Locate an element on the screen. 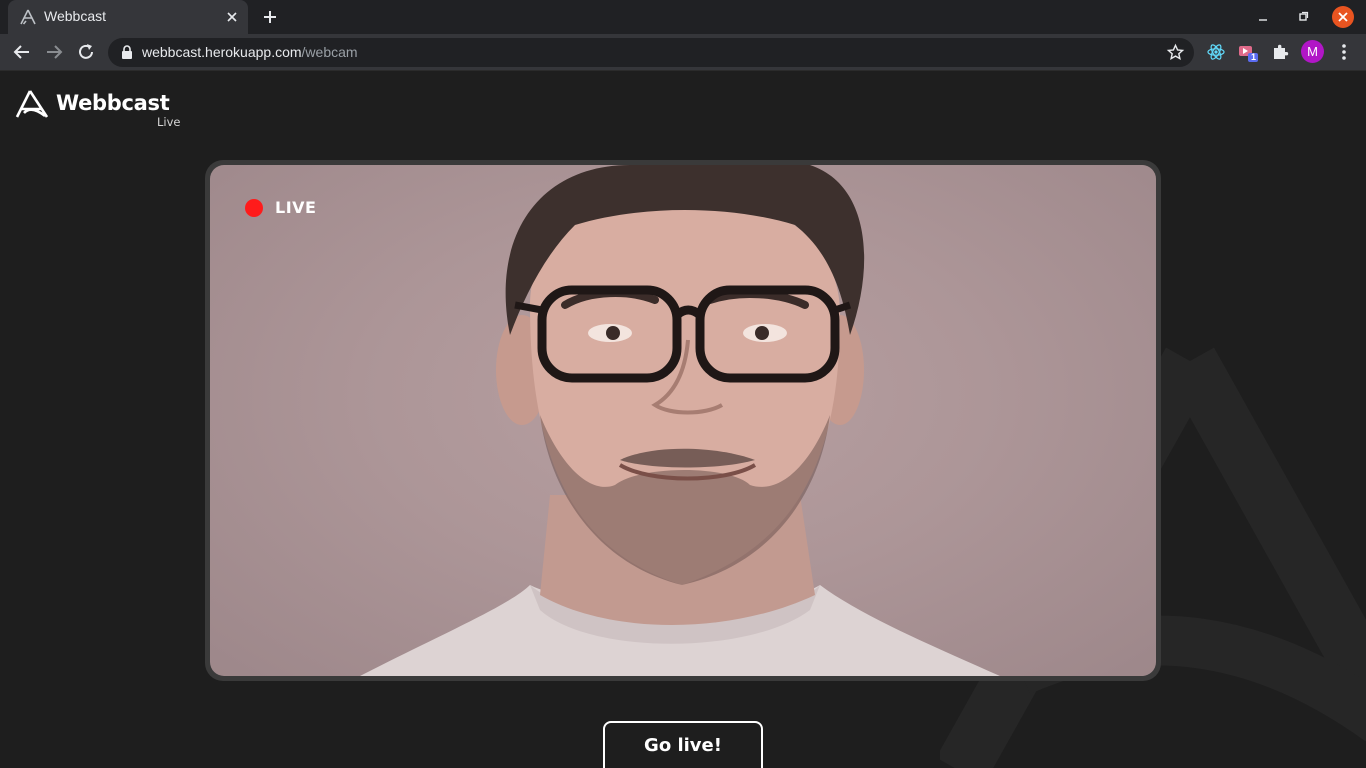 The height and width of the screenshot is (768, 1366). live-label: LIVE is located at coordinates (296, 207).